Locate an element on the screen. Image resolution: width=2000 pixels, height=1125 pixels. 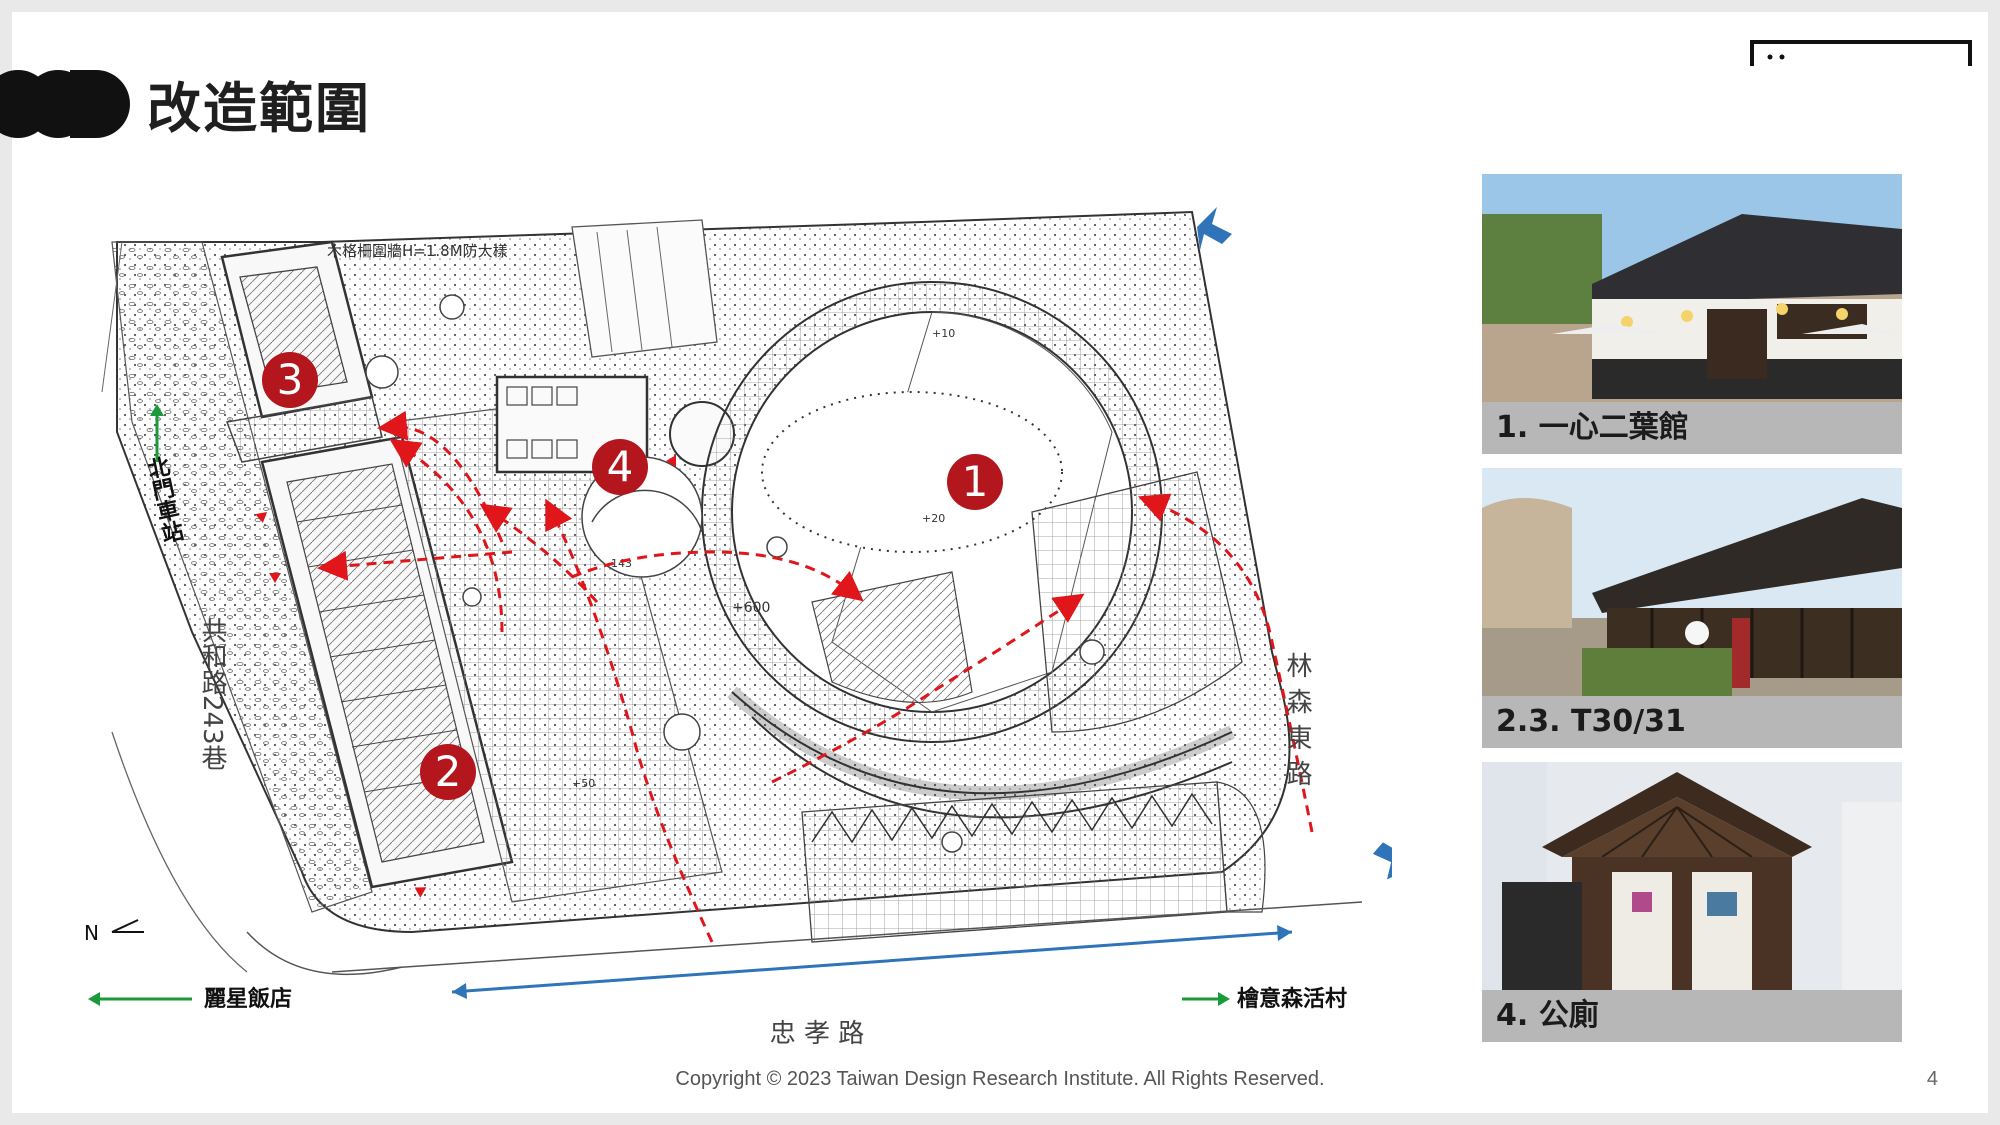
note-elev-50: +50 is located at coordinates (583, 783).